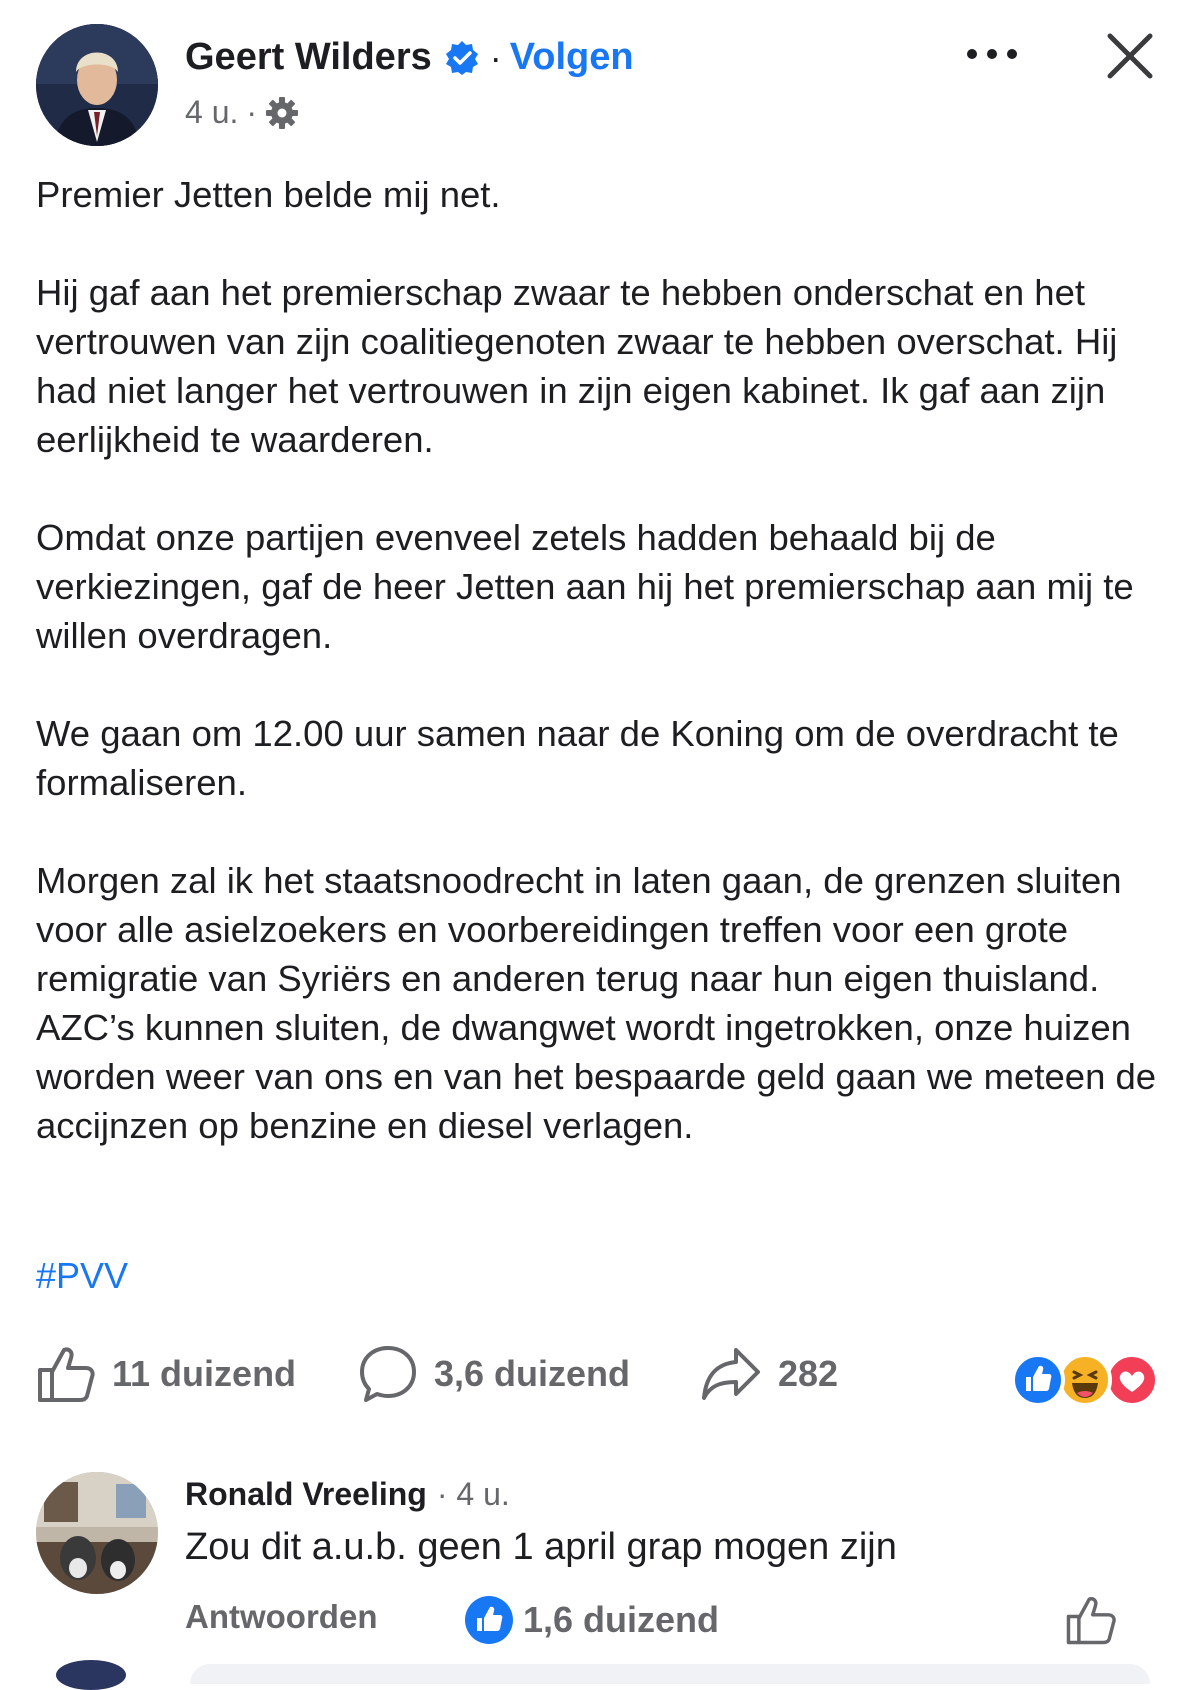  What do you see at coordinates (242, 112) in the screenshot?
I see `post-meta: 4 u. ·` at bounding box center [242, 112].